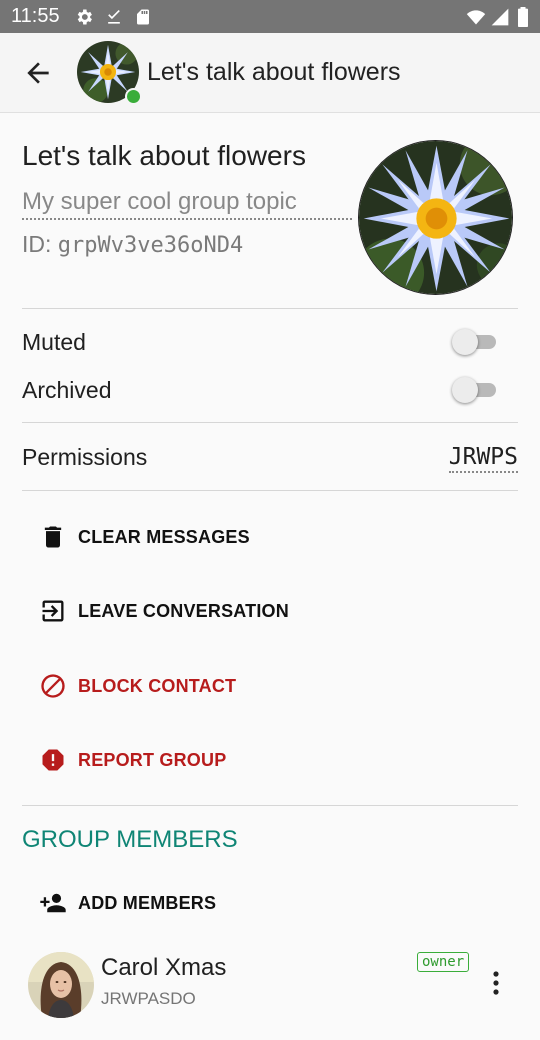 The image size is (540, 1040). I want to click on add-person-icon, so click(53, 903).